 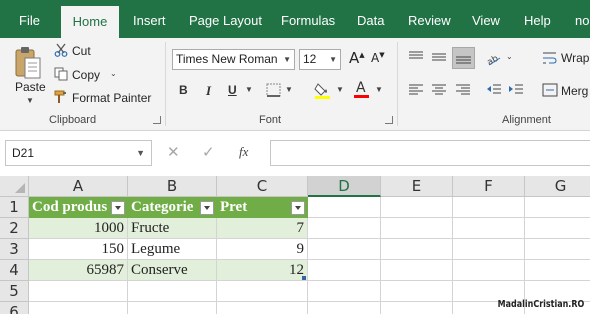 What do you see at coordinates (78, 270) in the screenshot?
I see `table-cell: 65987` at bounding box center [78, 270].